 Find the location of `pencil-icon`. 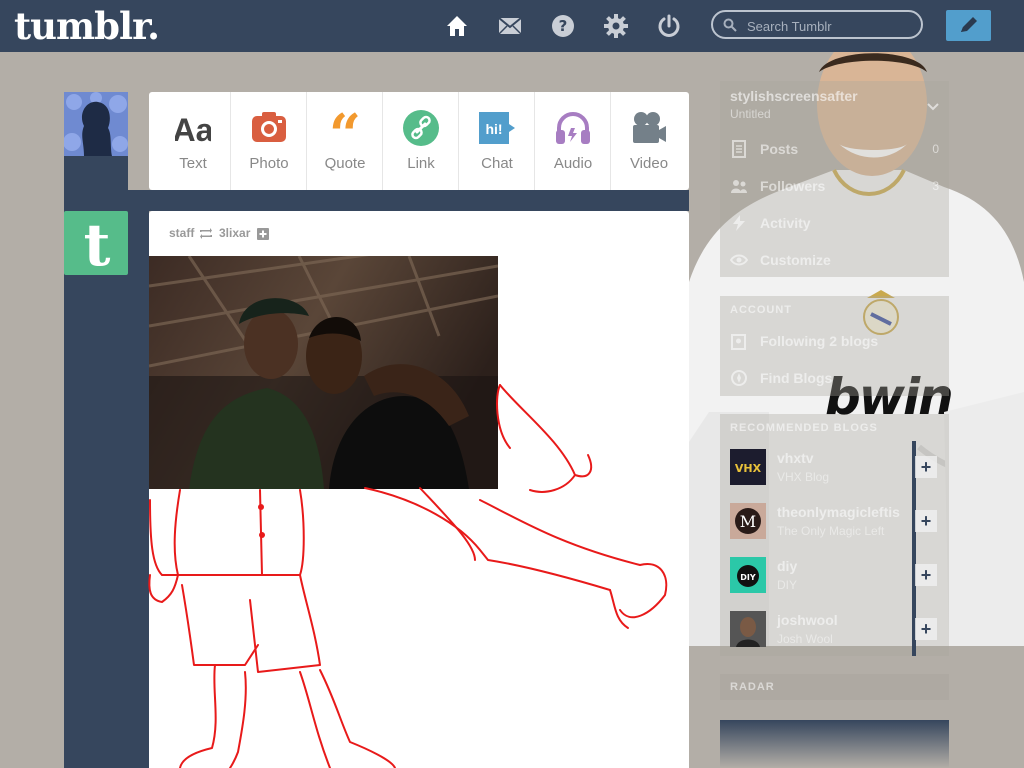

pencil-icon is located at coordinates (969, 24).